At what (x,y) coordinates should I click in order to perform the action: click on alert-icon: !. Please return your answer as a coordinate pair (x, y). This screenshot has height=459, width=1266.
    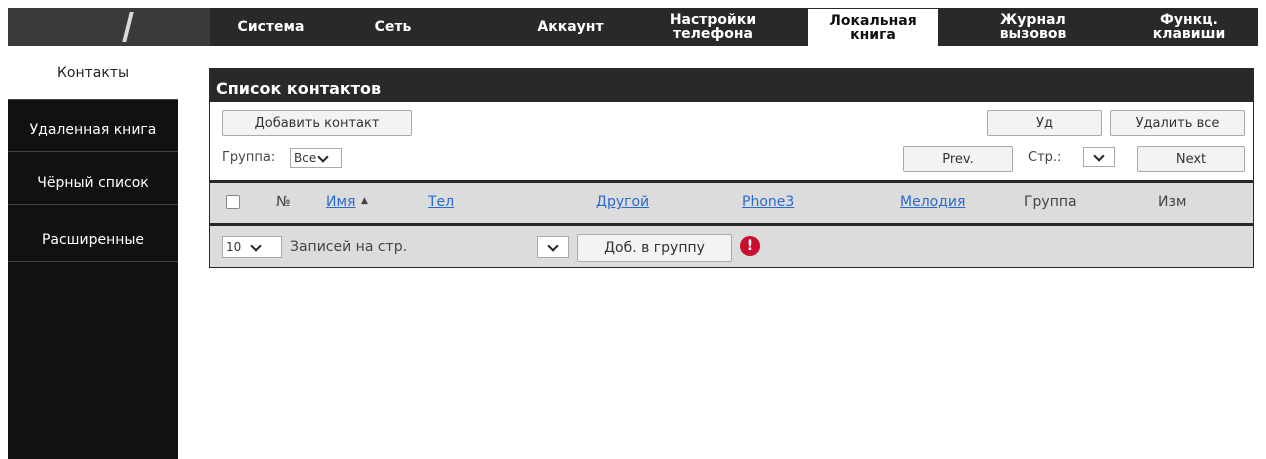
    Looking at the image, I should click on (750, 246).